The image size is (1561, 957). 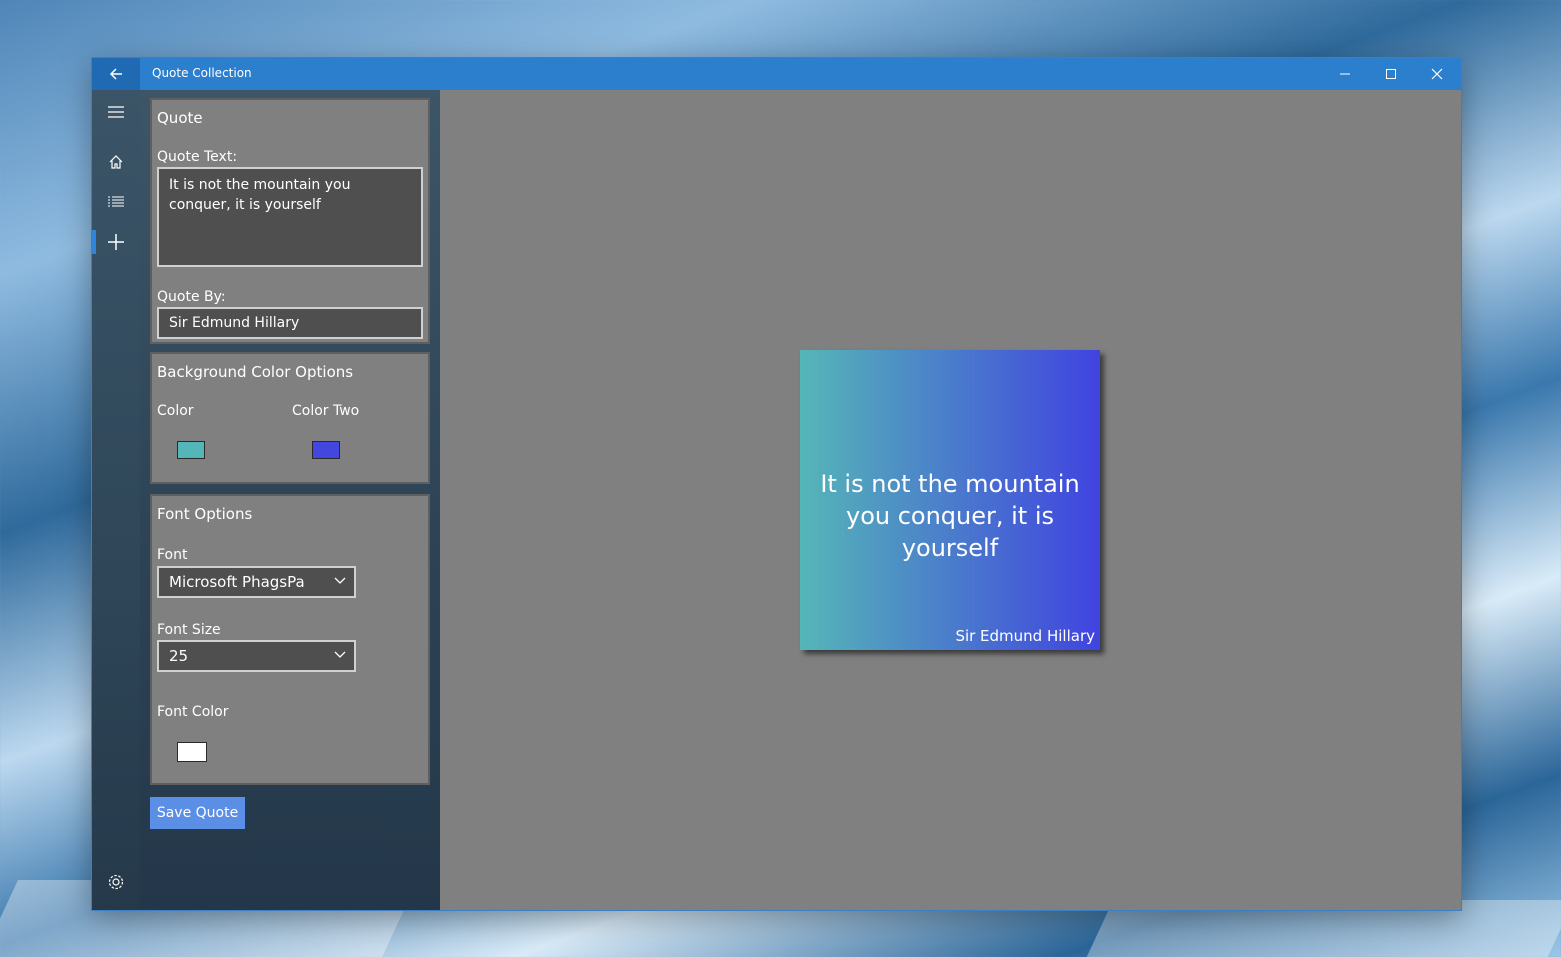 What do you see at coordinates (202, 73) in the screenshot?
I see `app-title: Quote Collection` at bounding box center [202, 73].